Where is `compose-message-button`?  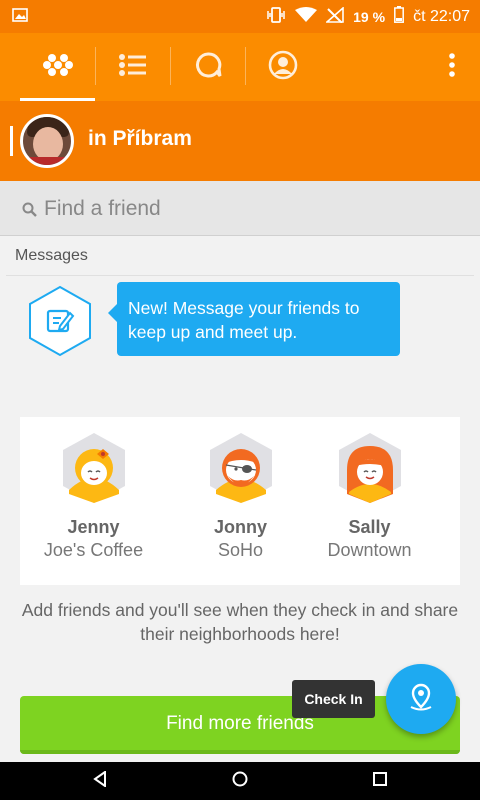 compose-message-button is located at coordinates (60, 321).